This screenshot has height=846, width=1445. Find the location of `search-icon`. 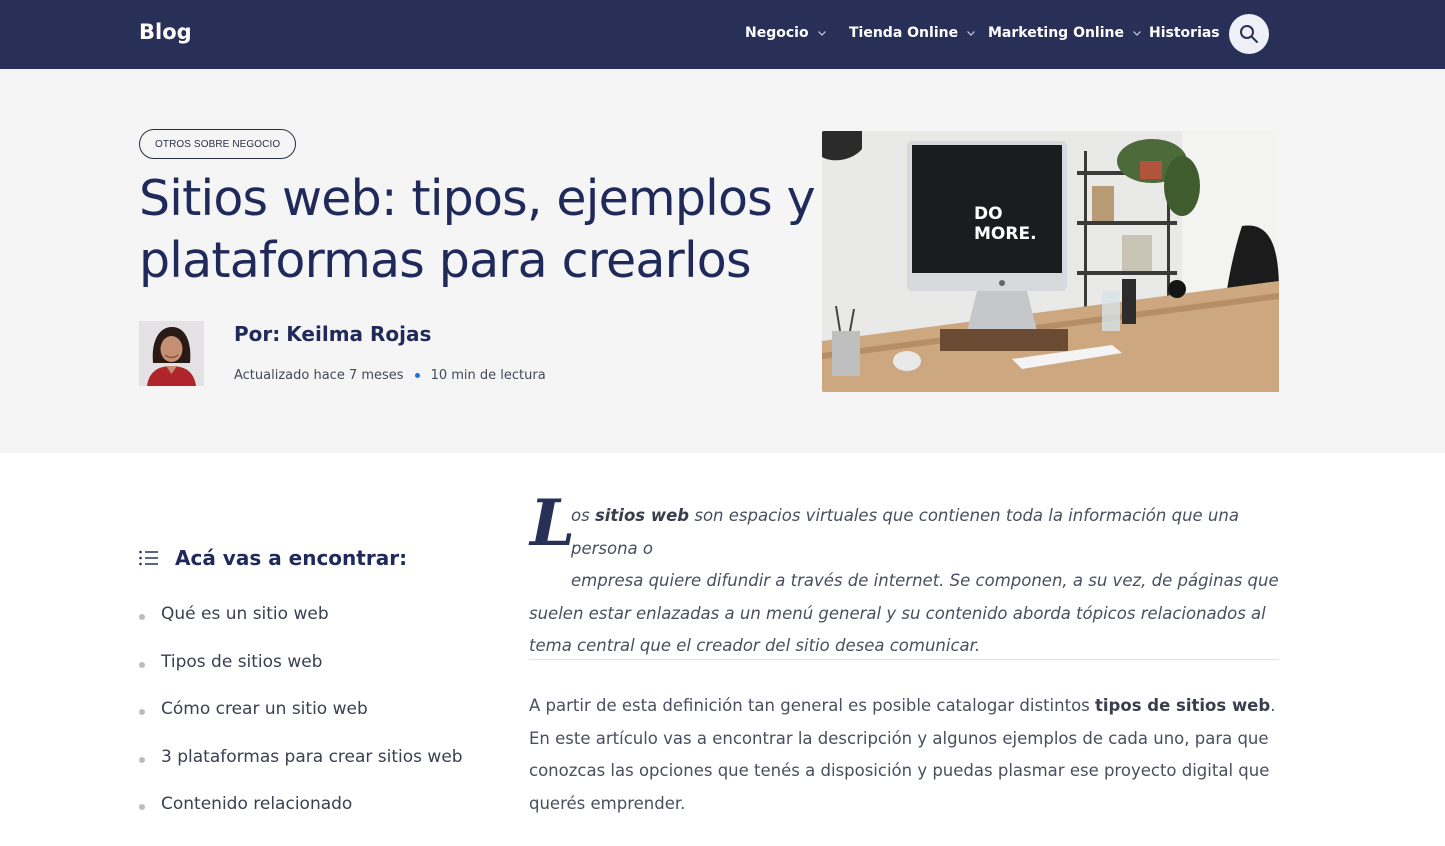

search-icon is located at coordinates (1249, 34).